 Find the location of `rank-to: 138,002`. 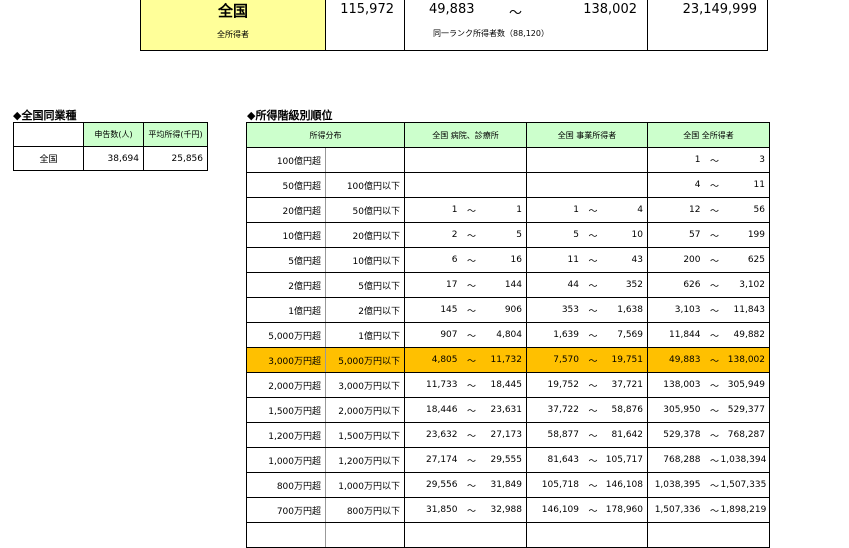

rank-to: 138,002 is located at coordinates (746, 360).